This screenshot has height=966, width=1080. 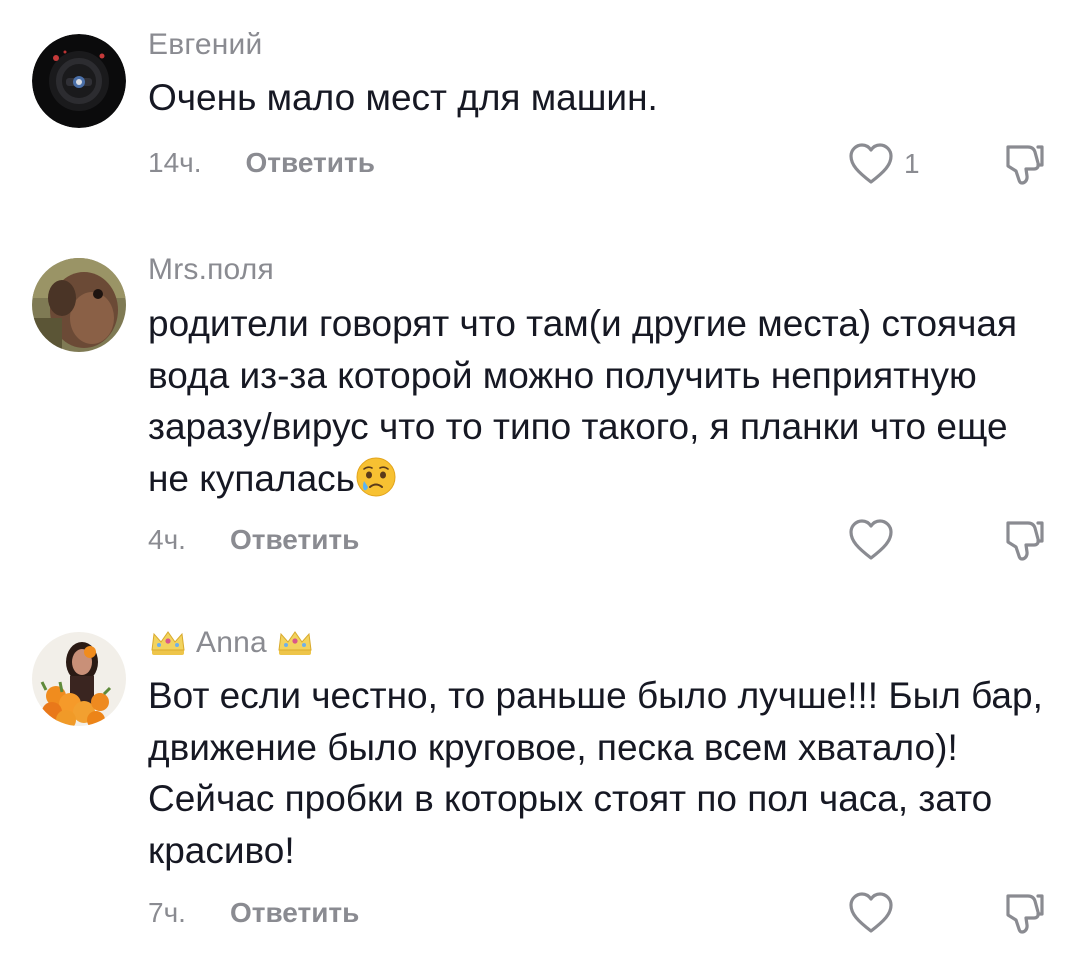 I want to click on comment-meta: 7ч. Ответить, so click(x=253, y=913).